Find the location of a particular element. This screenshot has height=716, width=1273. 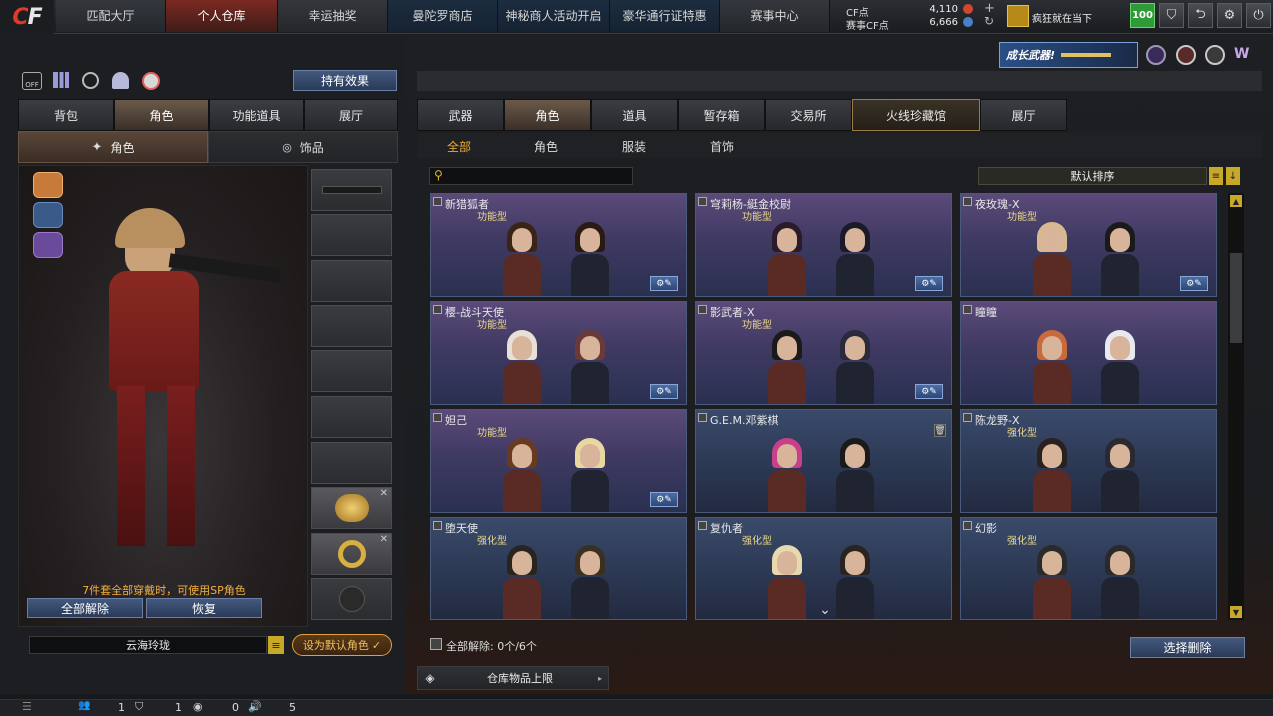

warehouse-limit-bar: ◈ 仓库物品上限 ▸ is located at coordinates (513, 678).